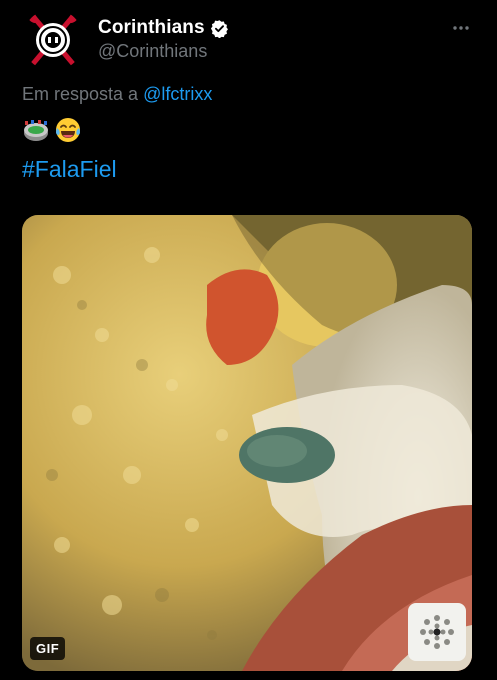 The width and height of the screenshot is (497, 680). I want to click on reply-prefix: Em resposta a, so click(80, 94).